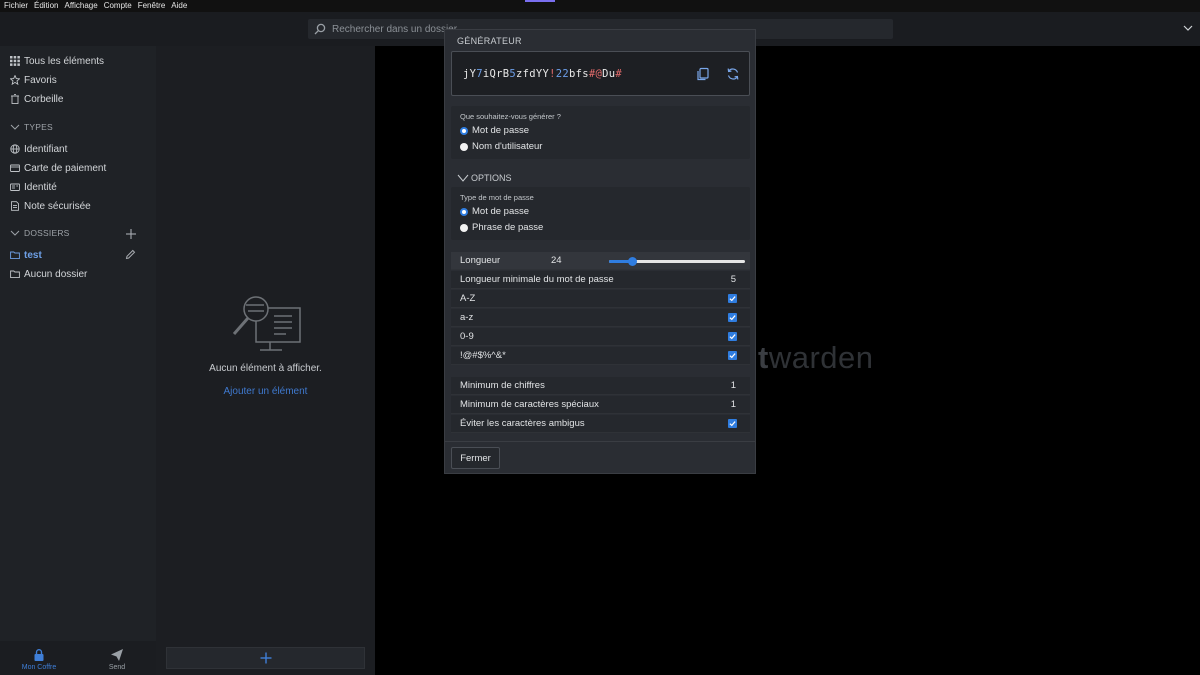 This screenshot has width=1200, height=675. I want to click on menu-fichier: Fichier, so click(16, 6).